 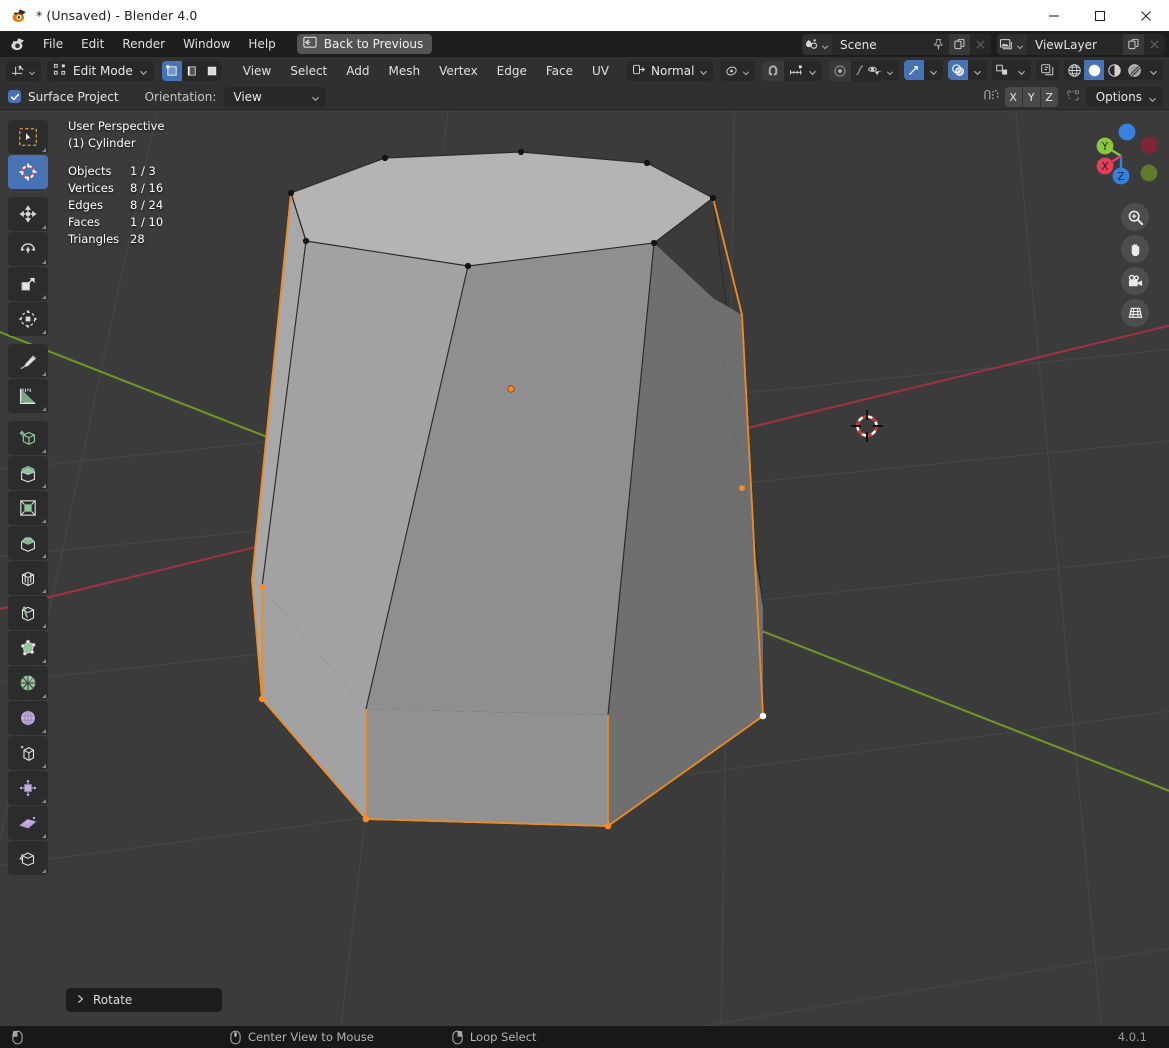 I want to click on axis-lock-y: Y, so click(x=1031, y=97).